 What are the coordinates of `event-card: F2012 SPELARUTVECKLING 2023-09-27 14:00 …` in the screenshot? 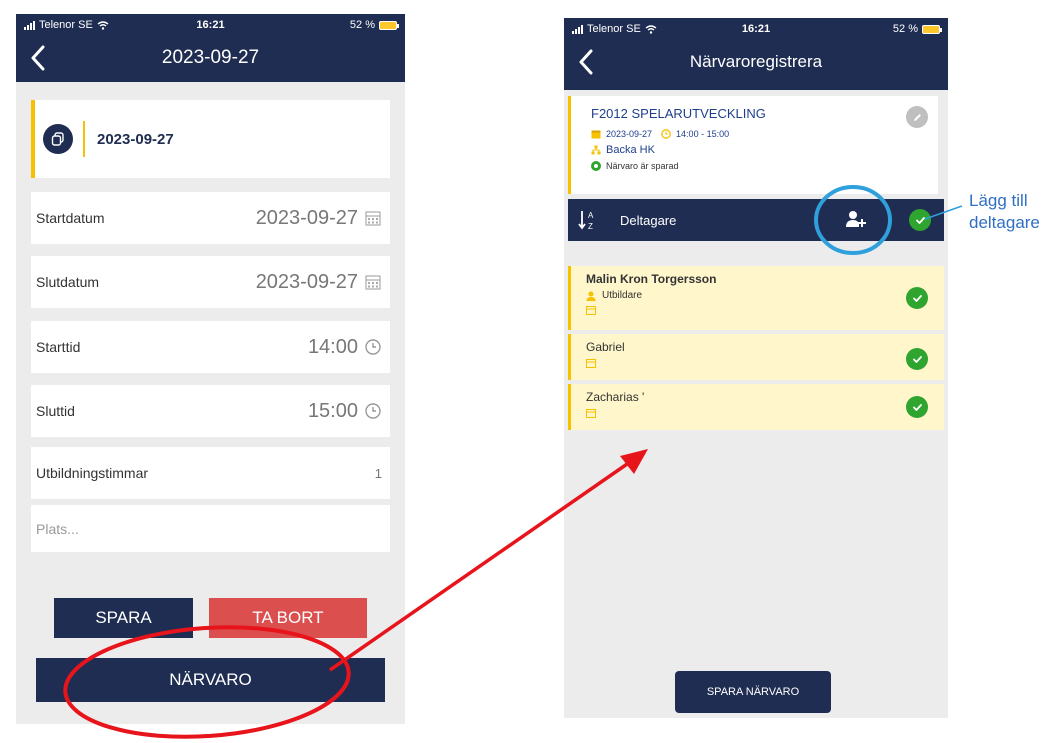 It's located at (753, 145).